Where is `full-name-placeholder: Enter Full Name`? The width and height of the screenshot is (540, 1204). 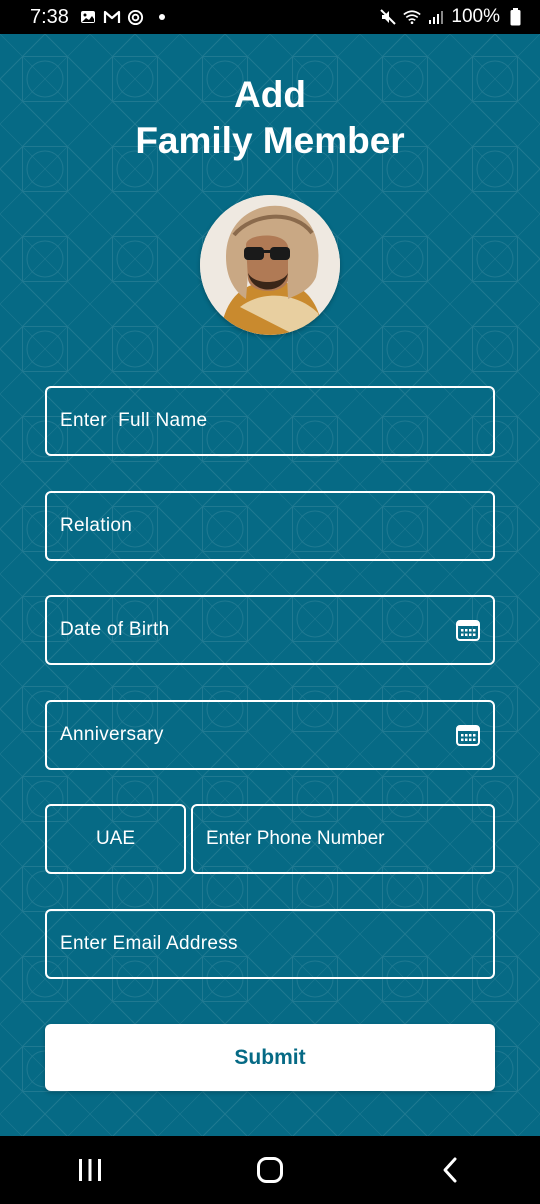 full-name-placeholder: Enter Full Name is located at coordinates (134, 420).